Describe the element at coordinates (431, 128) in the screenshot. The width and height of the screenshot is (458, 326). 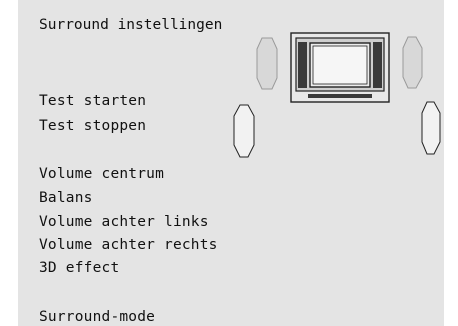
I see `rear-right-speaker-icon` at that location.